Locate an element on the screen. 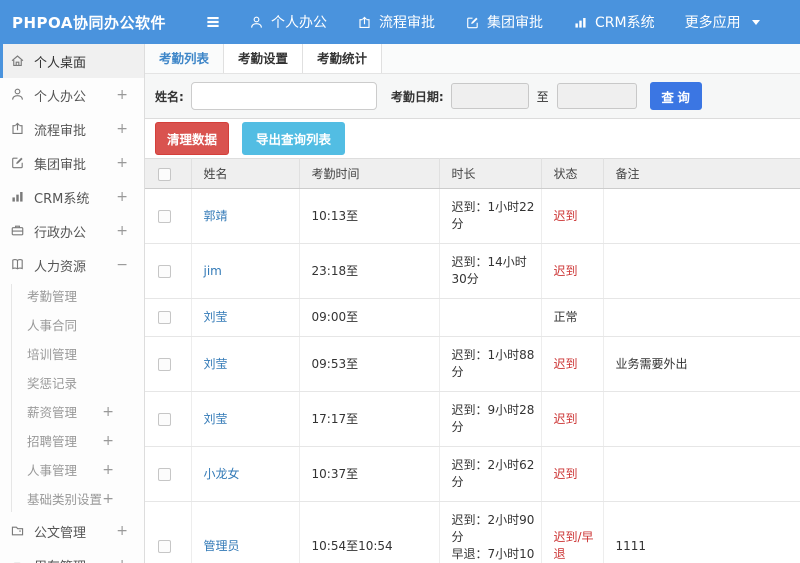 This screenshot has height=563, width=800. topnav-more-apps: 更多应用 is located at coordinates (722, 22).